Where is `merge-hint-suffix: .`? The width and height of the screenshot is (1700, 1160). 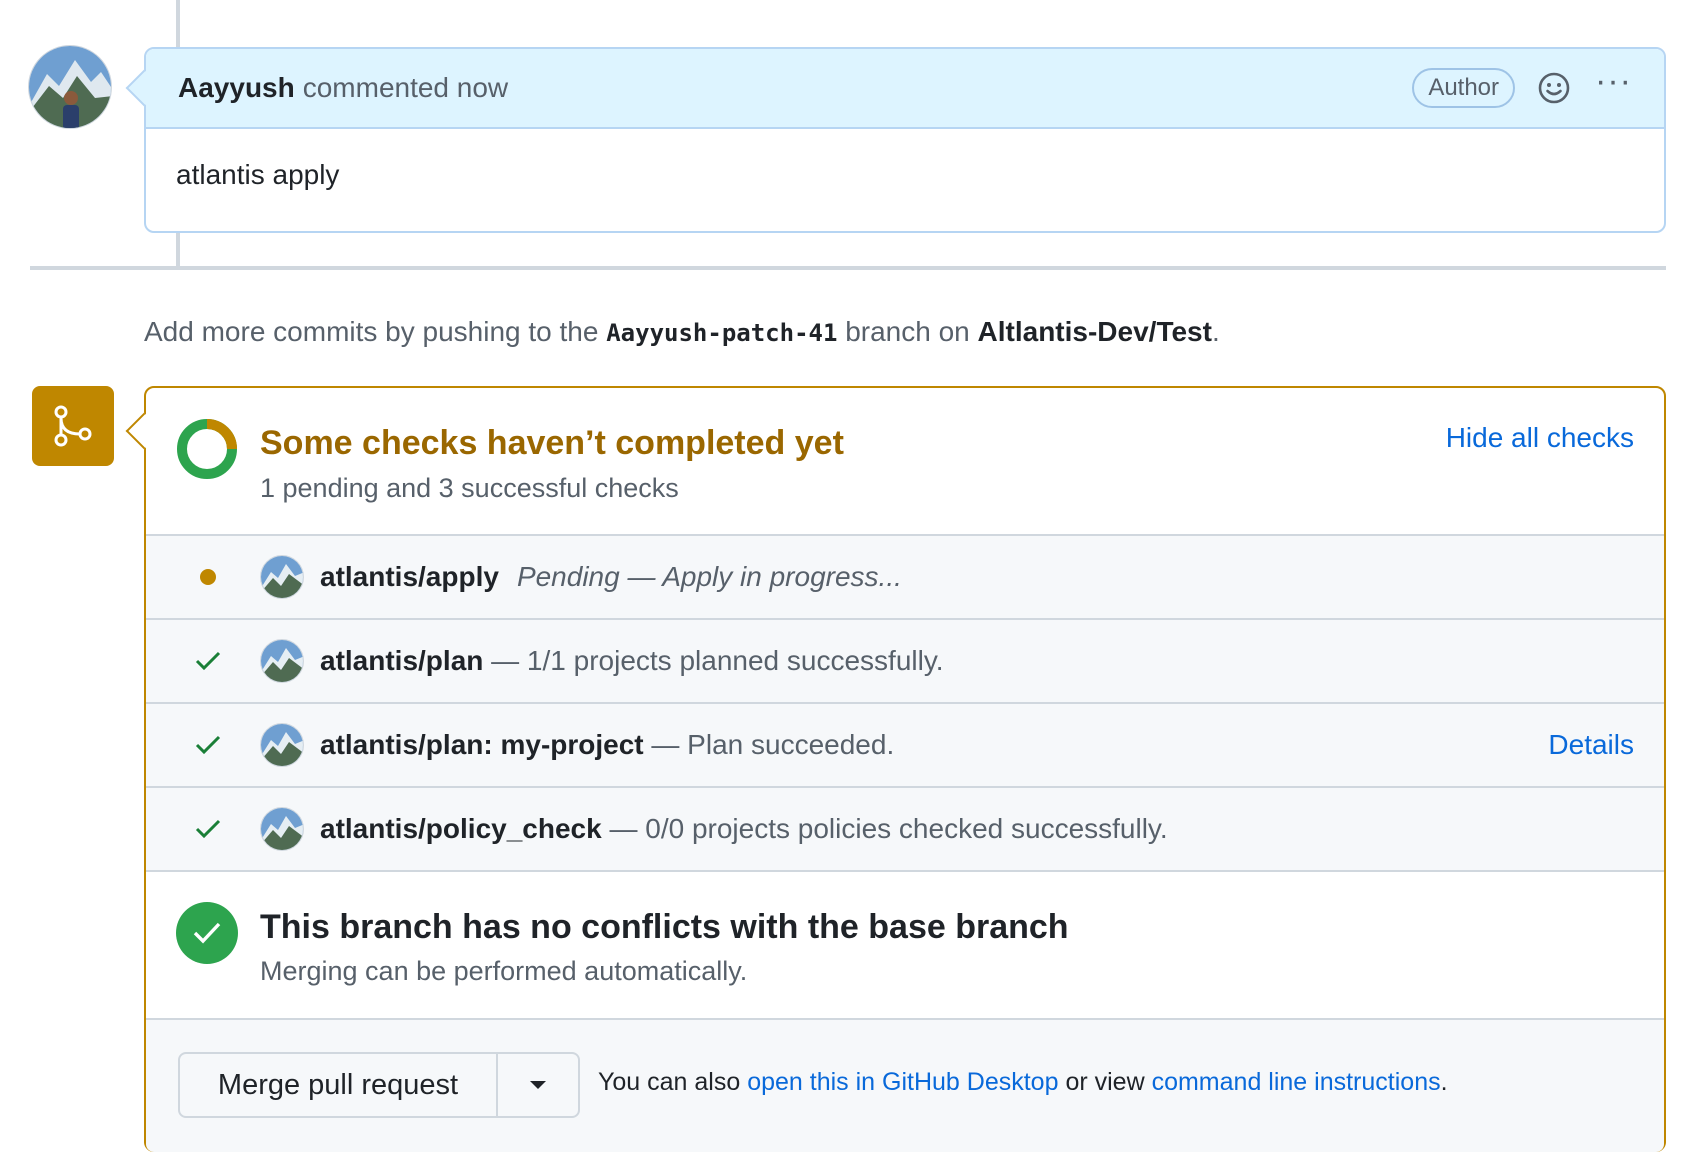
merge-hint-suffix: . is located at coordinates (1444, 1082).